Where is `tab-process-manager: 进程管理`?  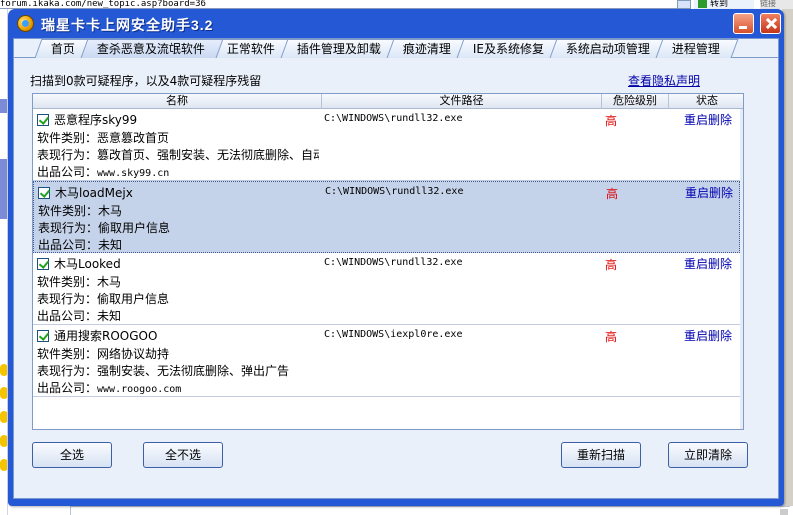
tab-process-manager: 进程管理 is located at coordinates (697, 48).